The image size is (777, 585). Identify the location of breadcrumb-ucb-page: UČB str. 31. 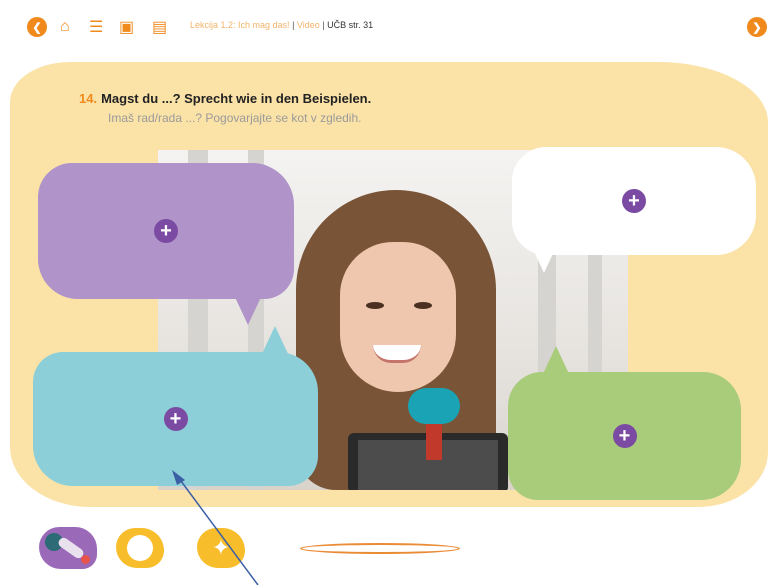
(350, 25).